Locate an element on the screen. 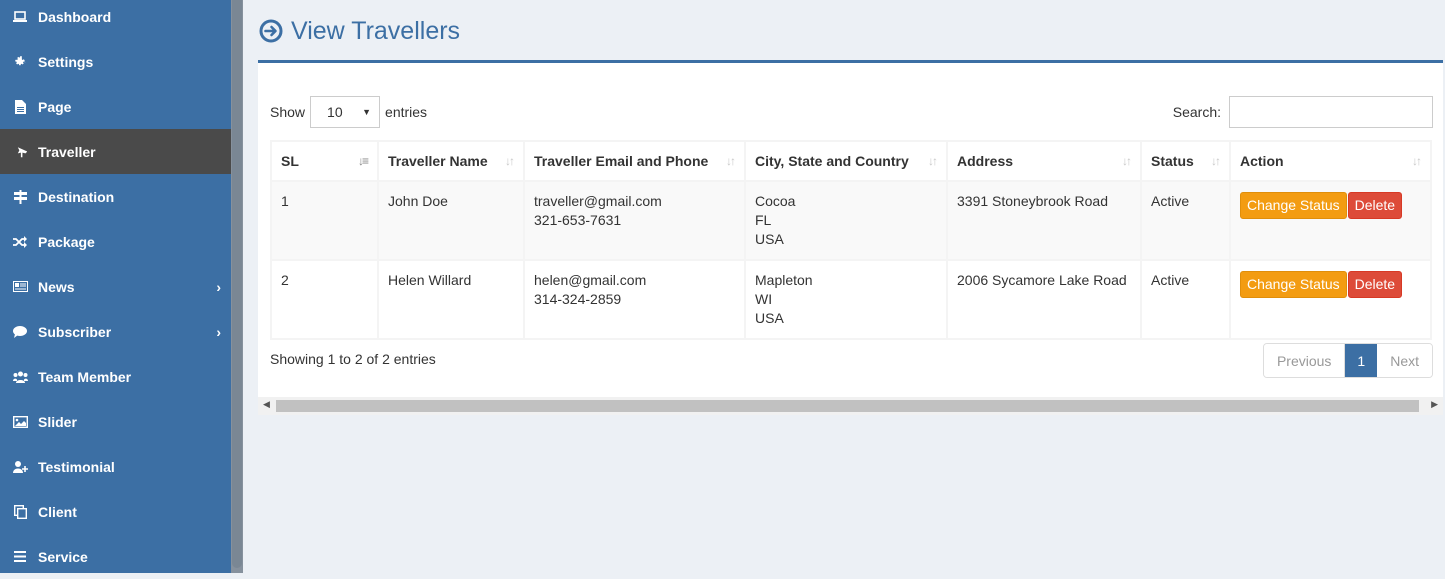 The width and height of the screenshot is (1445, 579). bars-icon is located at coordinates (20, 556).